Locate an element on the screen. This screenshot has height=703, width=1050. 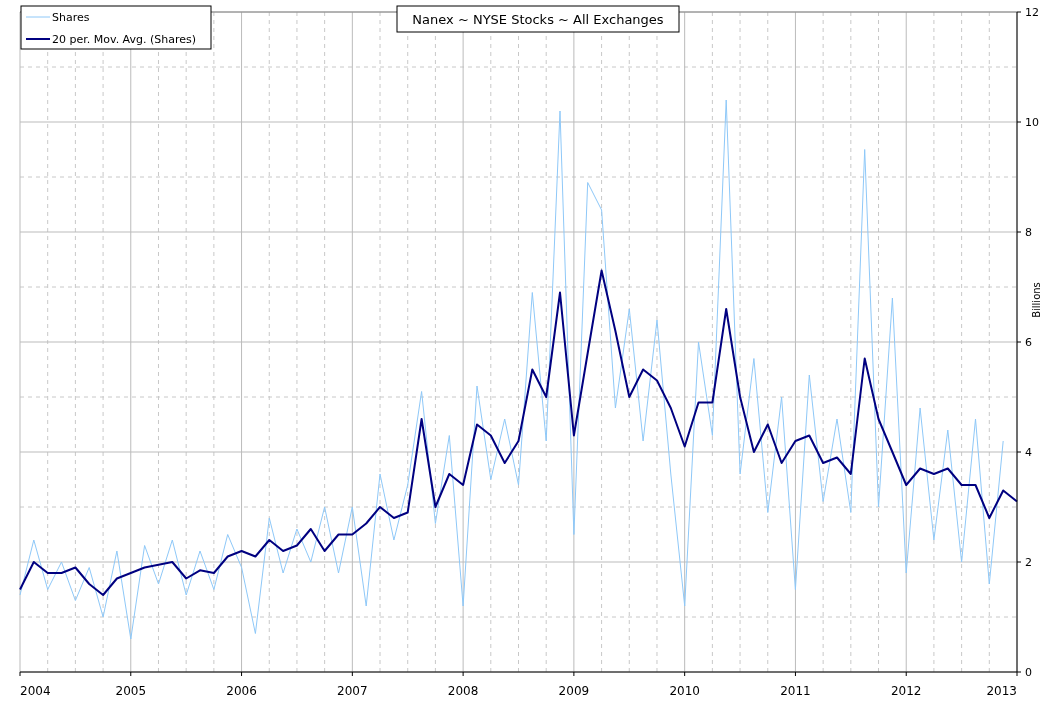
x-tick-label: 2006 is located at coordinates (241, 691).